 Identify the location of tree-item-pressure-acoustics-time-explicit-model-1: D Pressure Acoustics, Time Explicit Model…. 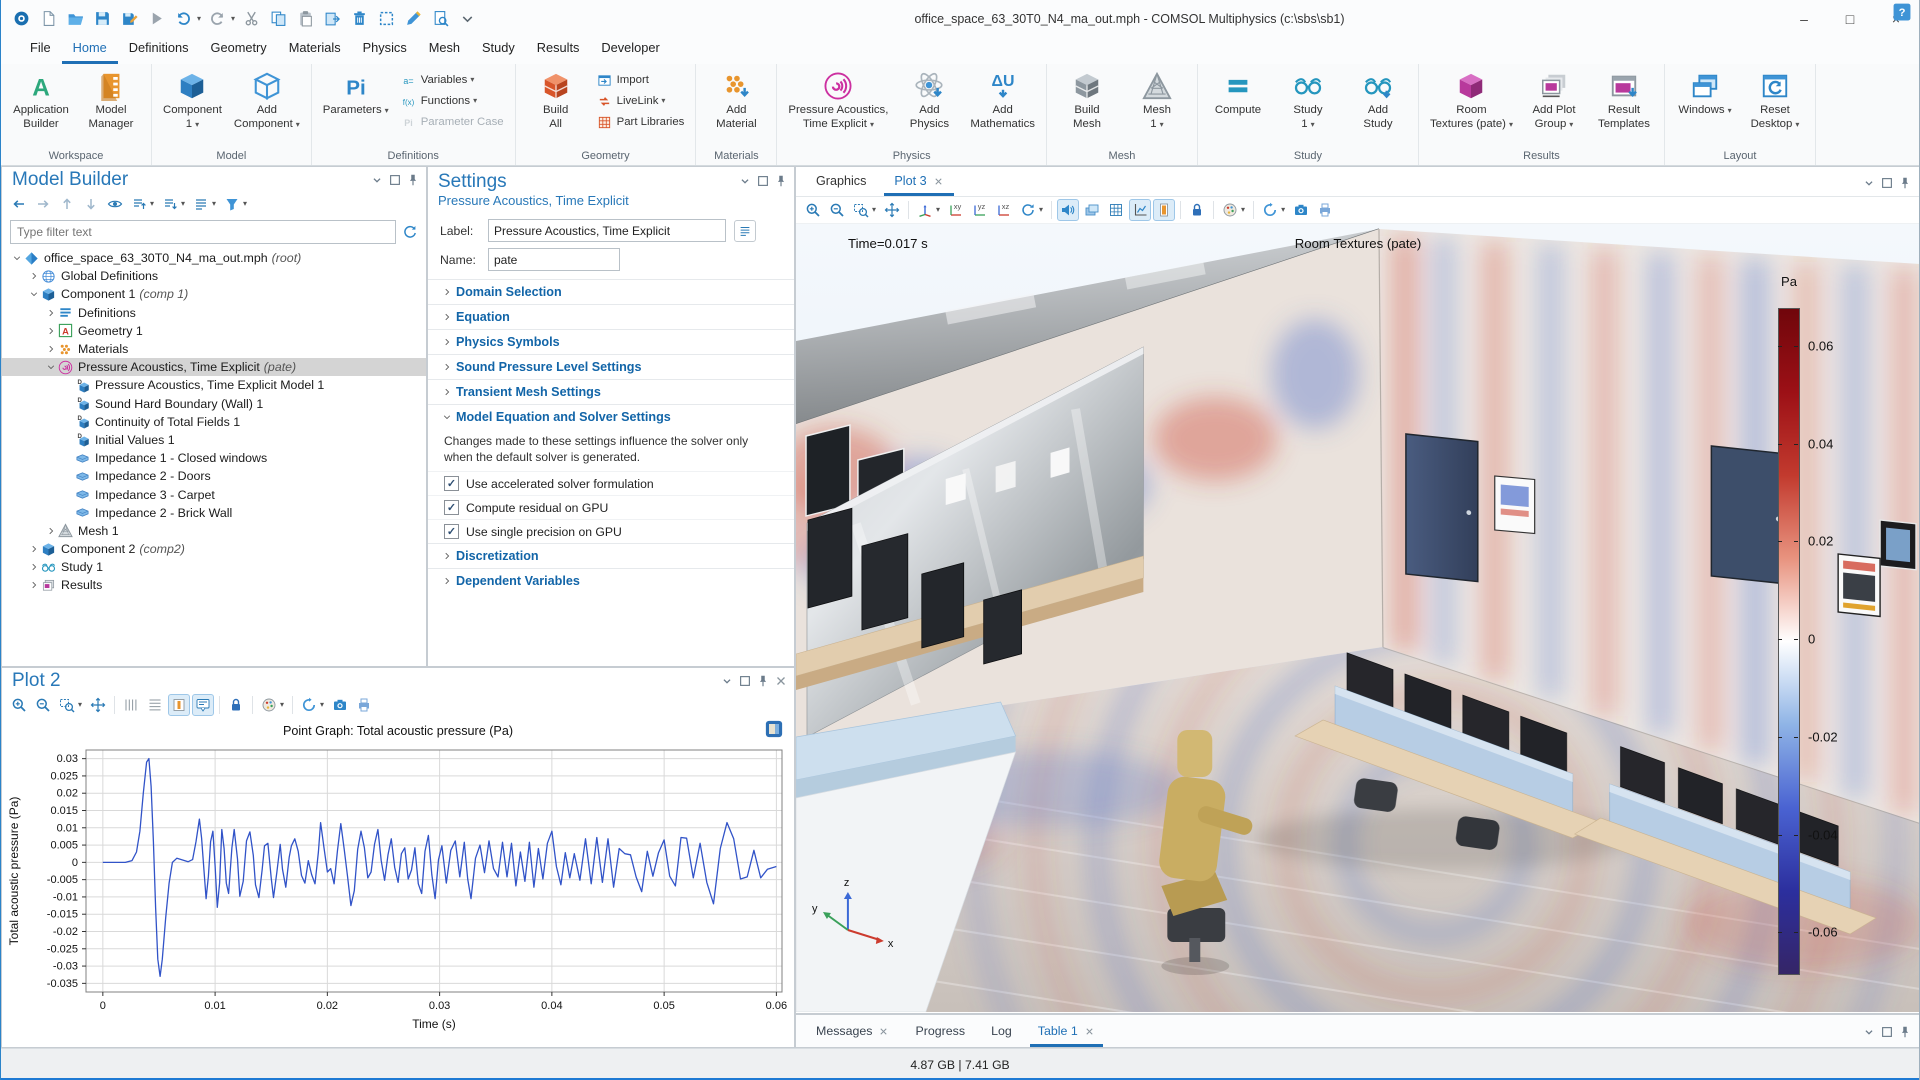
(214, 385).